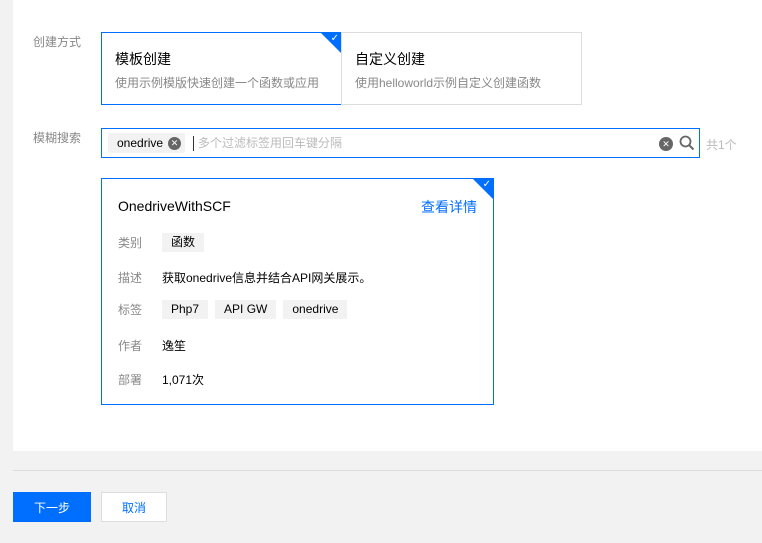 This screenshot has width=762, height=543. I want to click on search-box: onedrive ✕ ✕, so click(400, 143).